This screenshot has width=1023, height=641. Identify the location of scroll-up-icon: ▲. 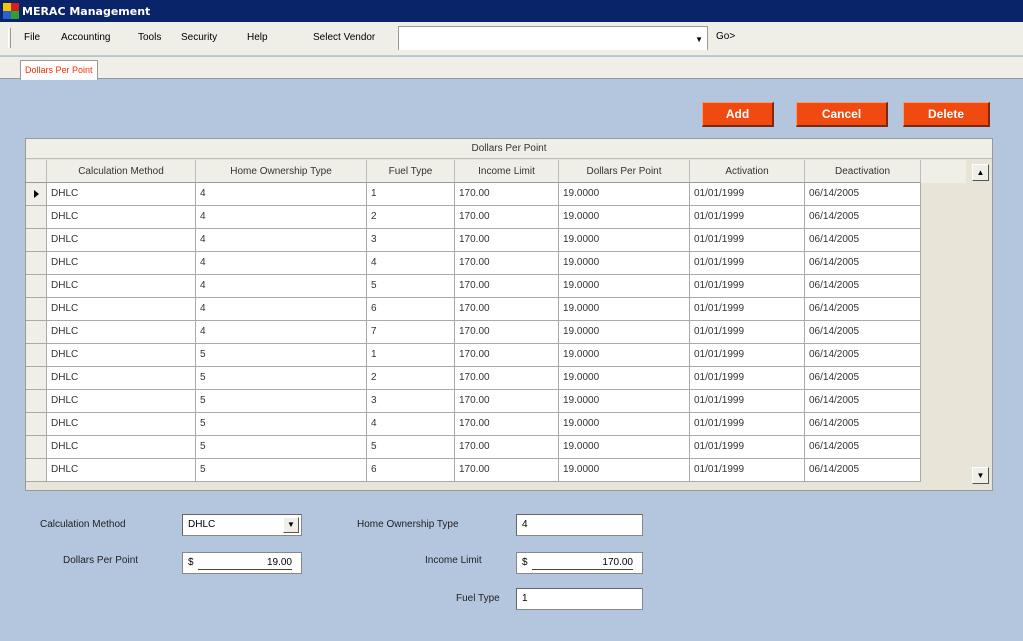
(980, 172).